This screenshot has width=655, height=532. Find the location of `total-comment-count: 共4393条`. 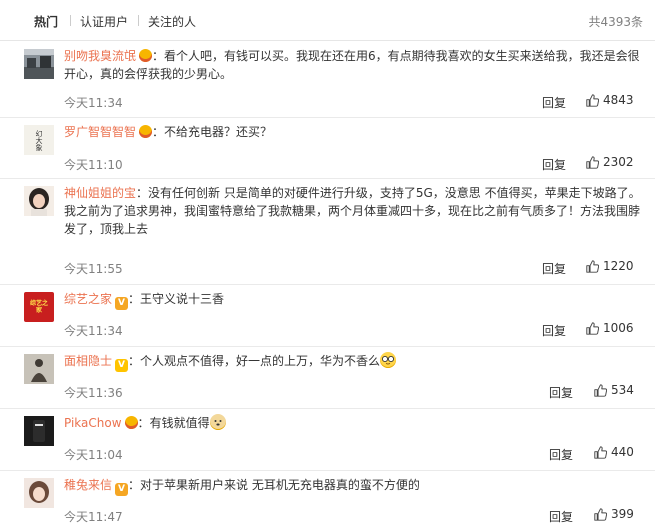

total-comment-count: 共4393条 is located at coordinates (615, 22).